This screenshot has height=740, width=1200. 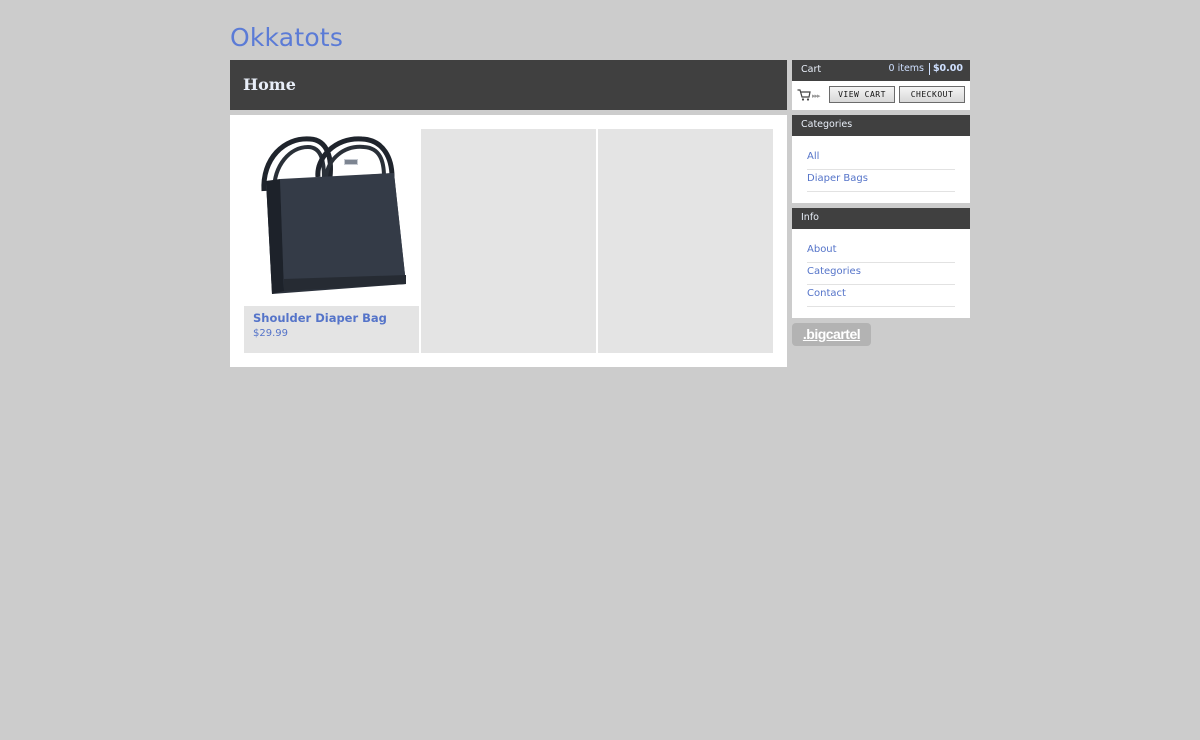 What do you see at coordinates (826, 293) in the screenshot?
I see `info-link-contact: Contact` at bounding box center [826, 293].